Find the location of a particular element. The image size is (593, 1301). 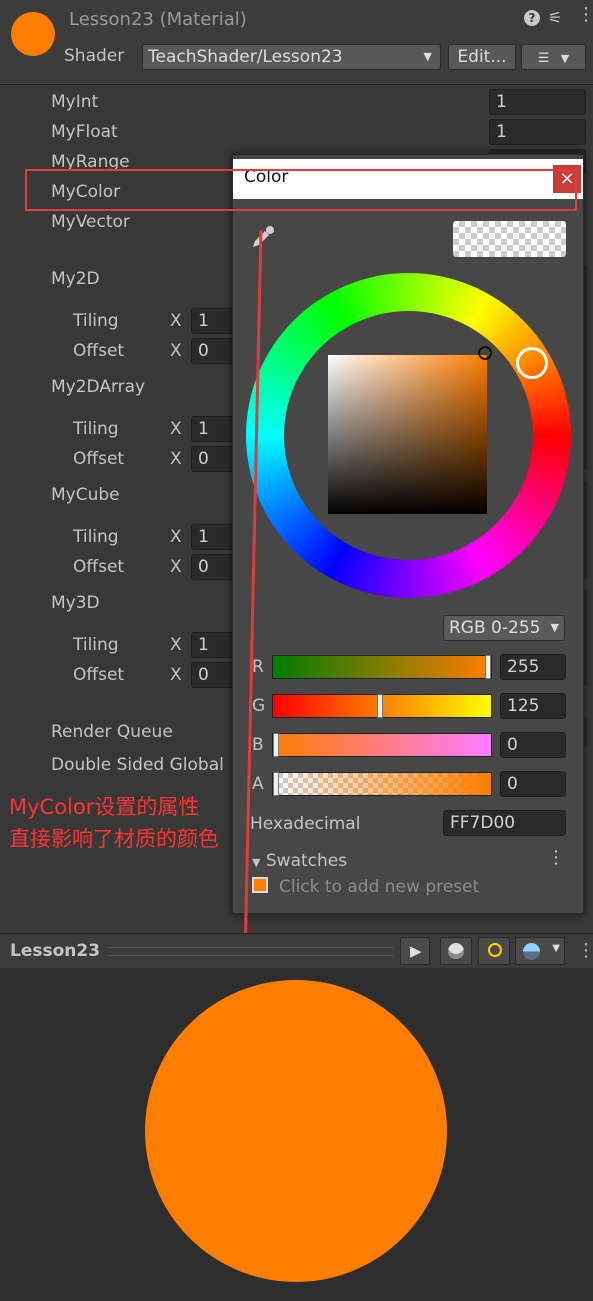

annotation-arrow is located at coordinates (249, 603).